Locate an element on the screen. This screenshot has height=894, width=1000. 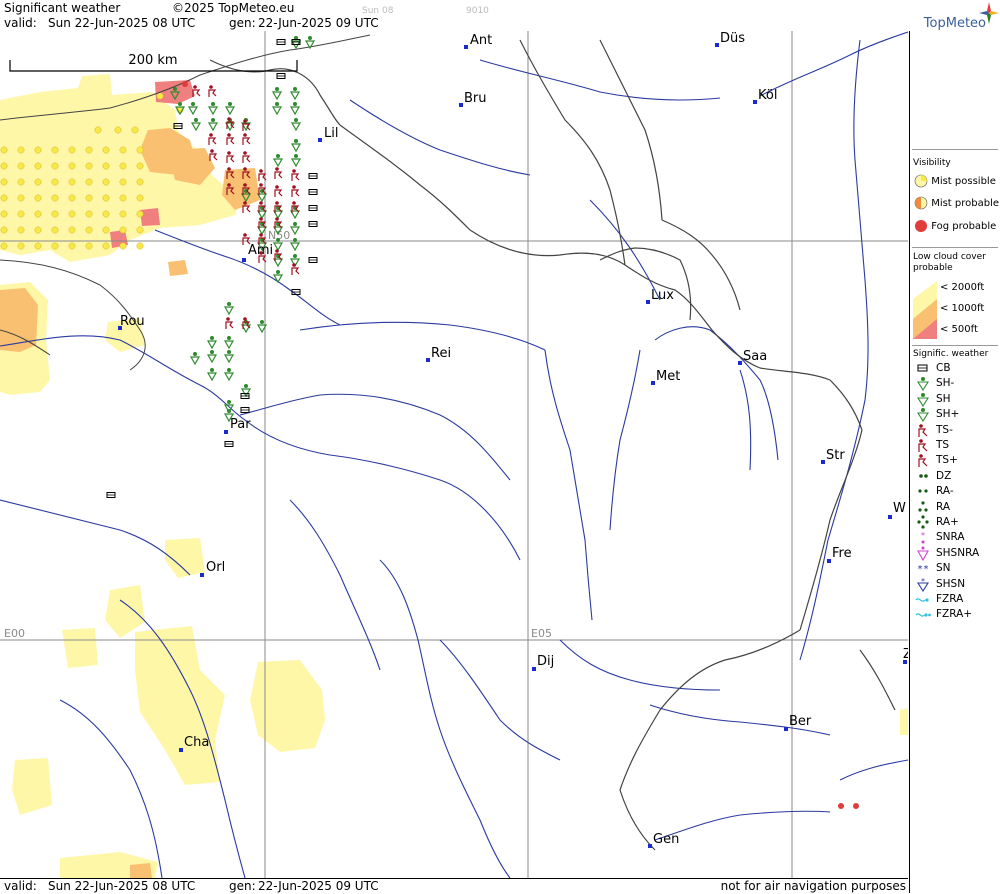
svg-text: Cha is located at coordinates (196, 742).